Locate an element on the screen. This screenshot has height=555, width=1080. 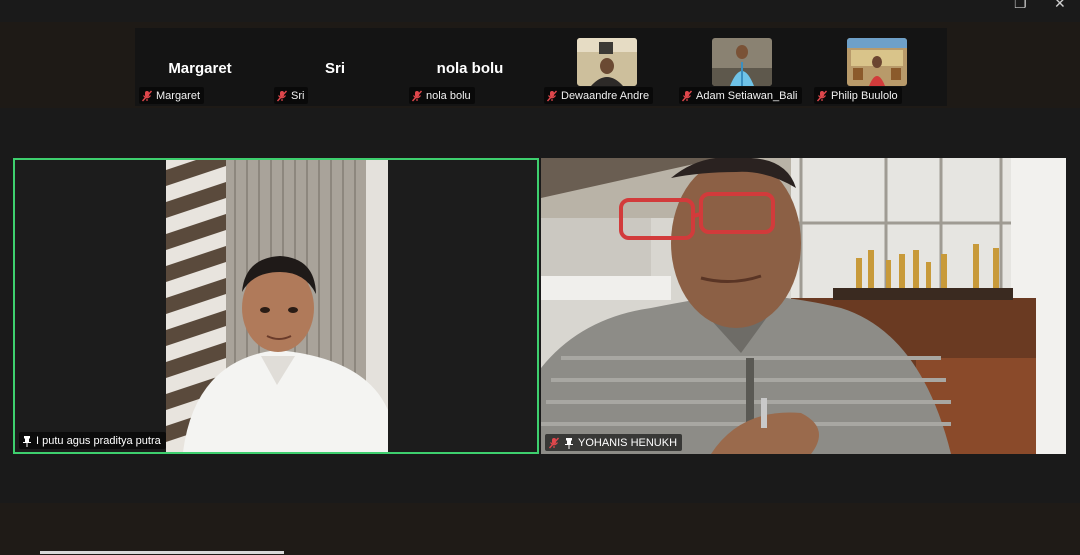
participant-display-name: Margaret is located at coordinates (200, 68).